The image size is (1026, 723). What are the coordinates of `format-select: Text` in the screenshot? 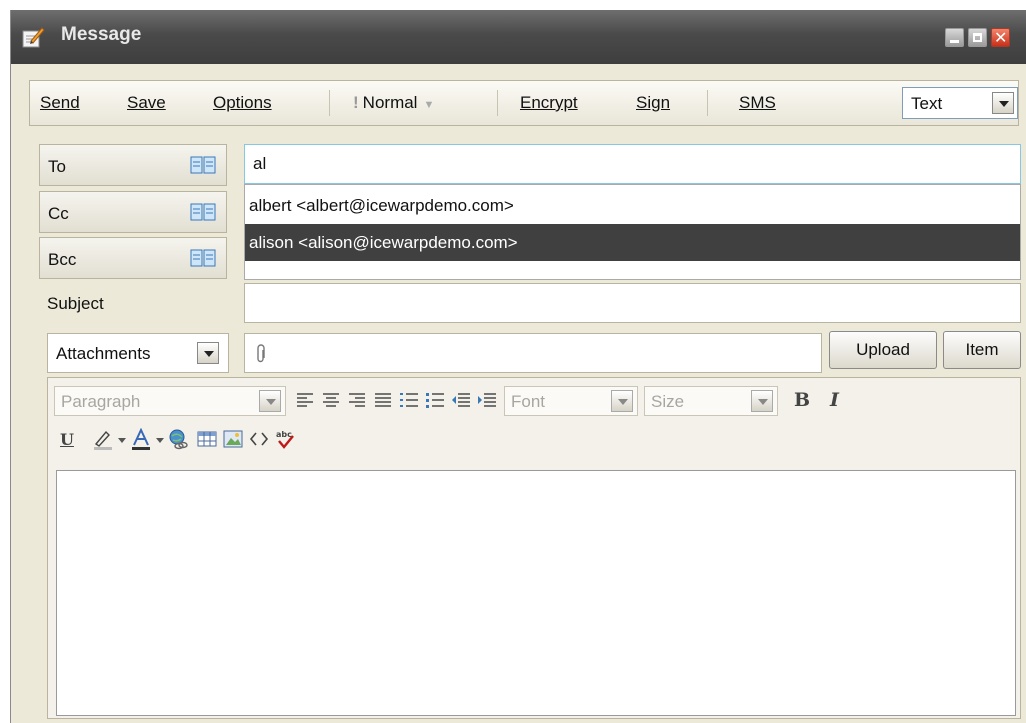 It's located at (960, 103).